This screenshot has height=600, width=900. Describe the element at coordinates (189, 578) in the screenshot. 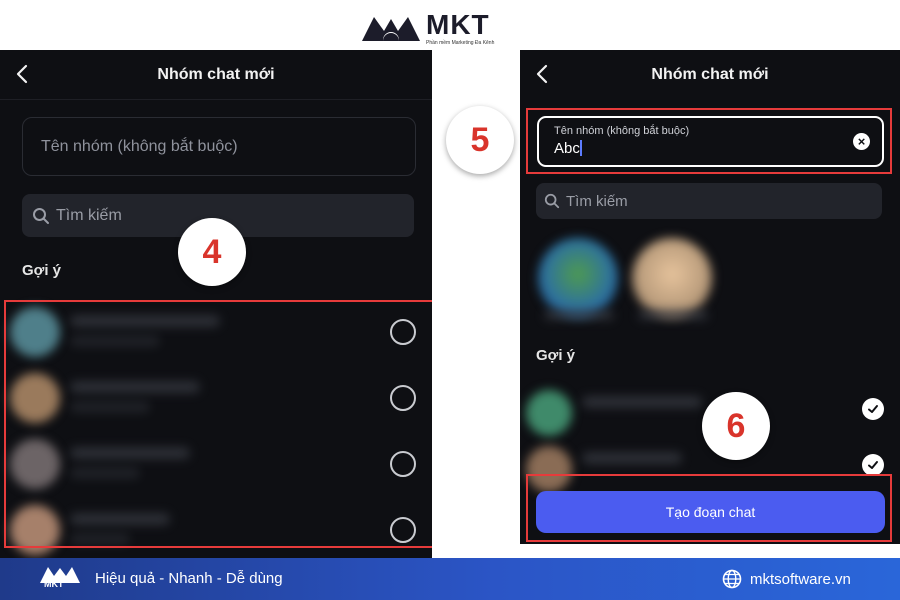

I see `footer-slogan: Hiệu quả - Nhanh - Dễ dùng` at that location.